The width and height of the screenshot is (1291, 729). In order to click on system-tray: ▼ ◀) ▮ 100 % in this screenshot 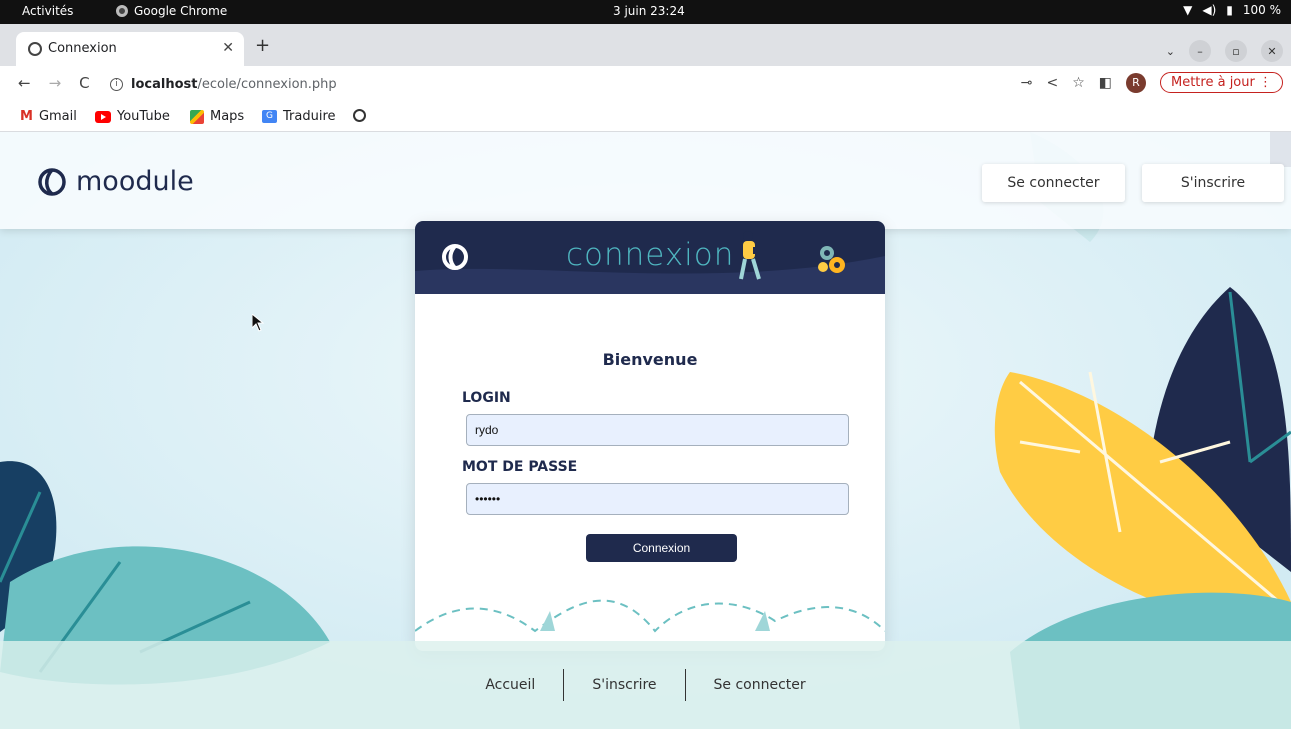, I will do `click(1232, 10)`.